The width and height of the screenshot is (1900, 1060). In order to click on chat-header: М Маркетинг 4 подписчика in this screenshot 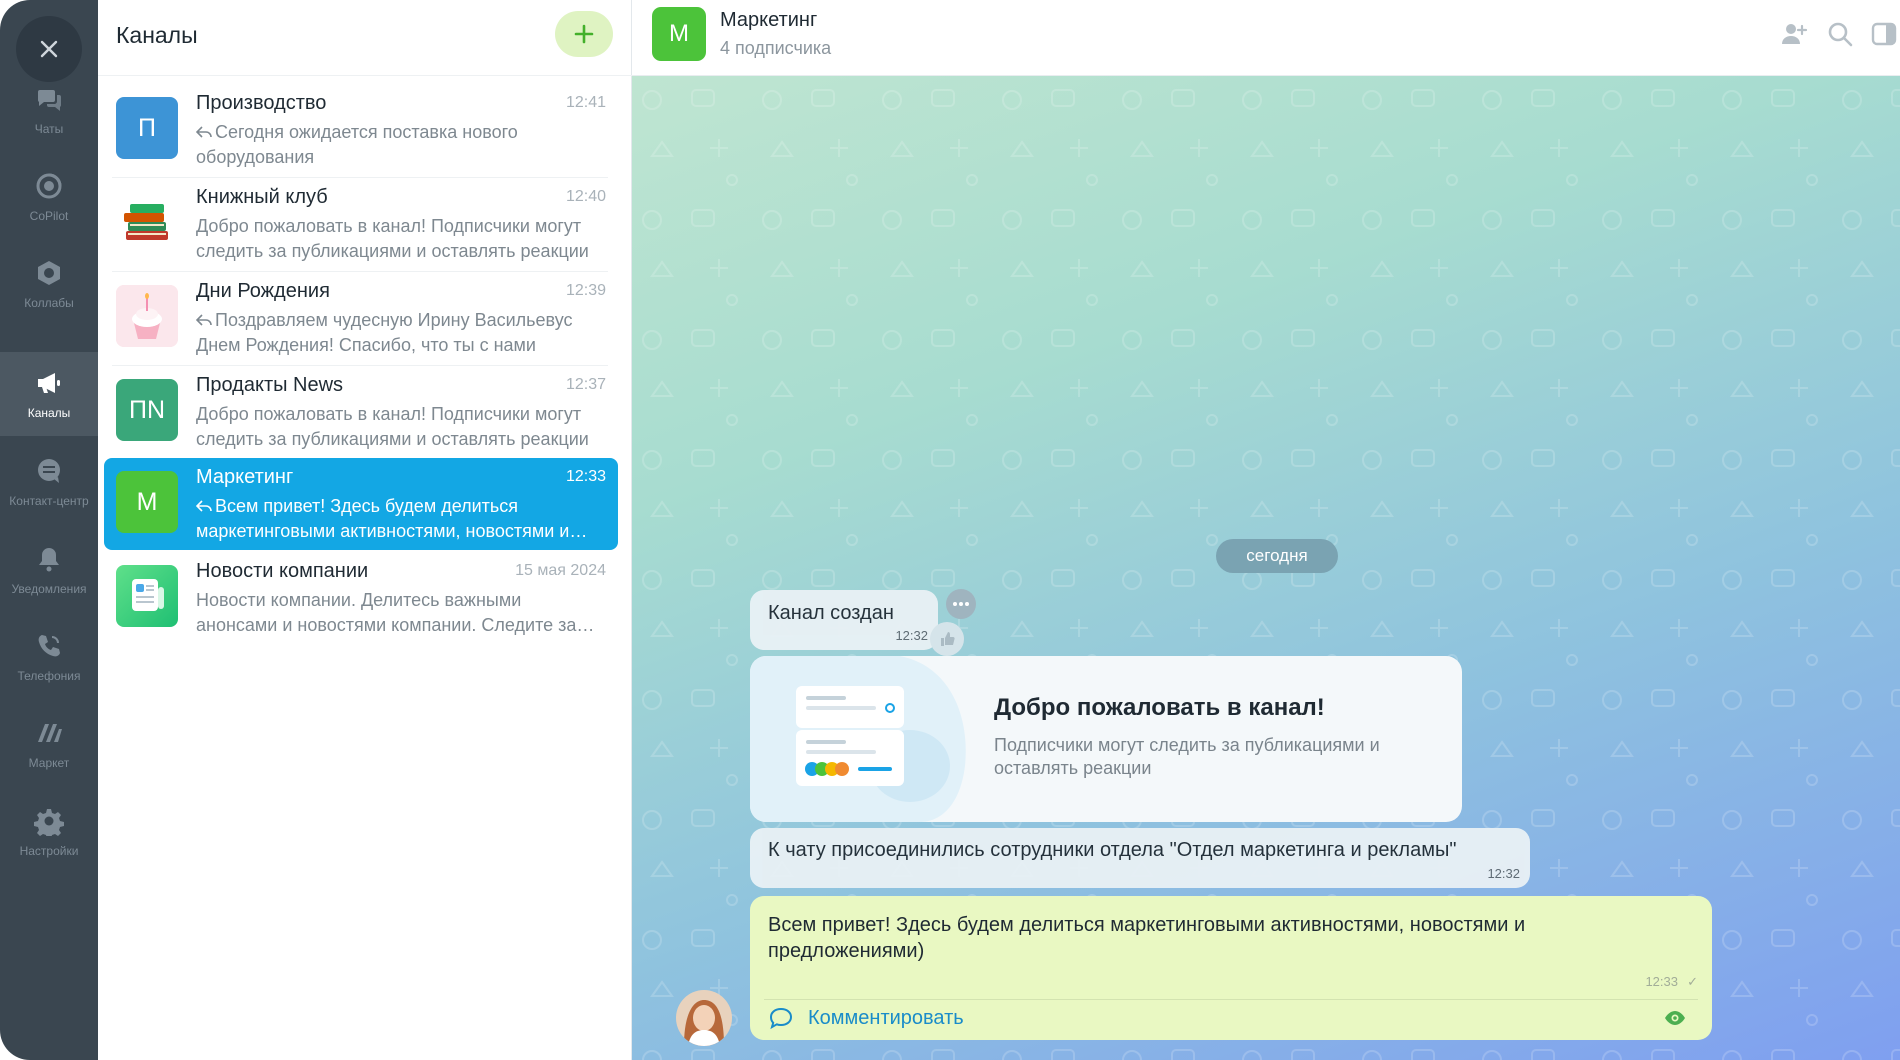, I will do `click(1266, 38)`.